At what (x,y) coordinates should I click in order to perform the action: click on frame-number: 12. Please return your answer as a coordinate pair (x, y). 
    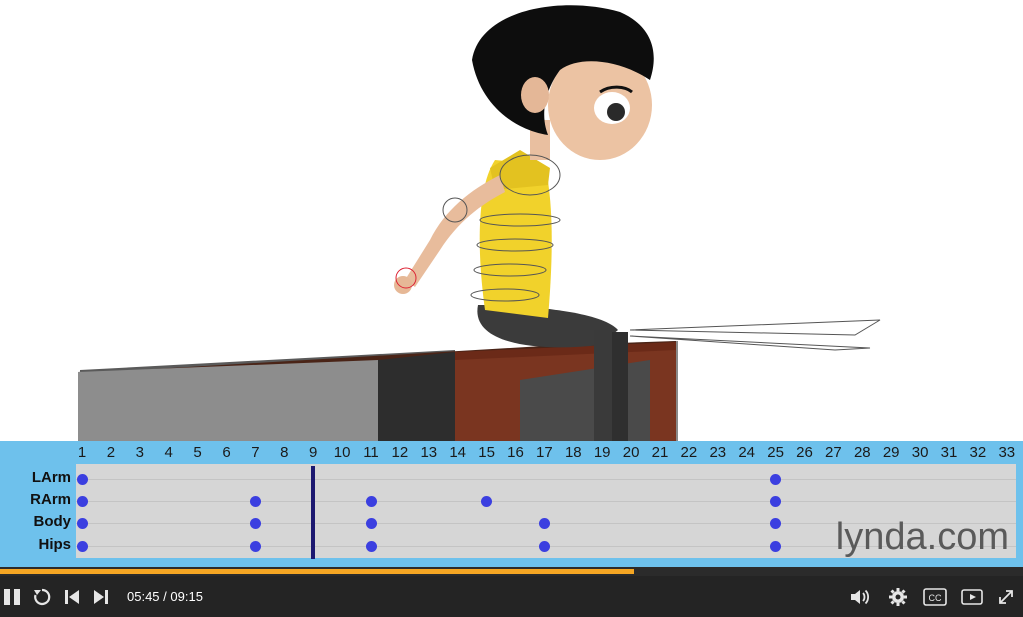
    Looking at the image, I should click on (400, 452).